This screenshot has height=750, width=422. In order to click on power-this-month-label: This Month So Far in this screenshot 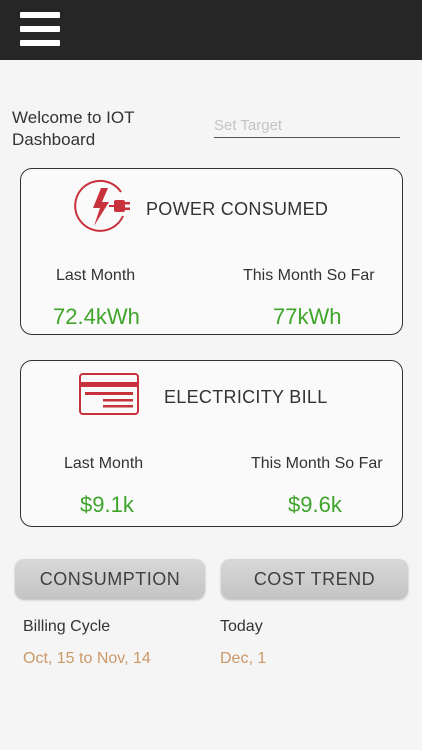, I will do `click(309, 275)`.